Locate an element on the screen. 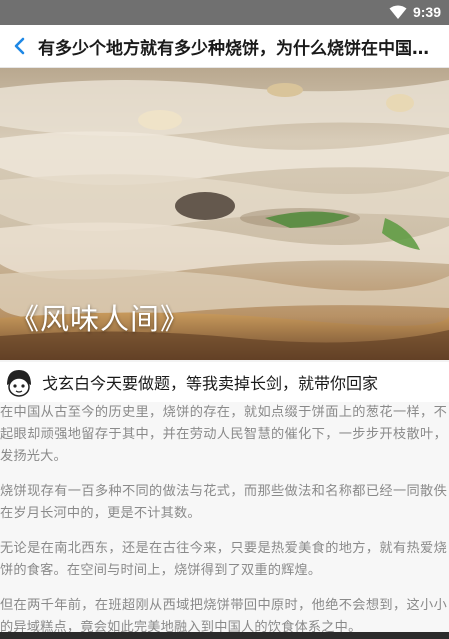 The height and width of the screenshot is (639, 449). wifi-icon is located at coordinates (398, 12).